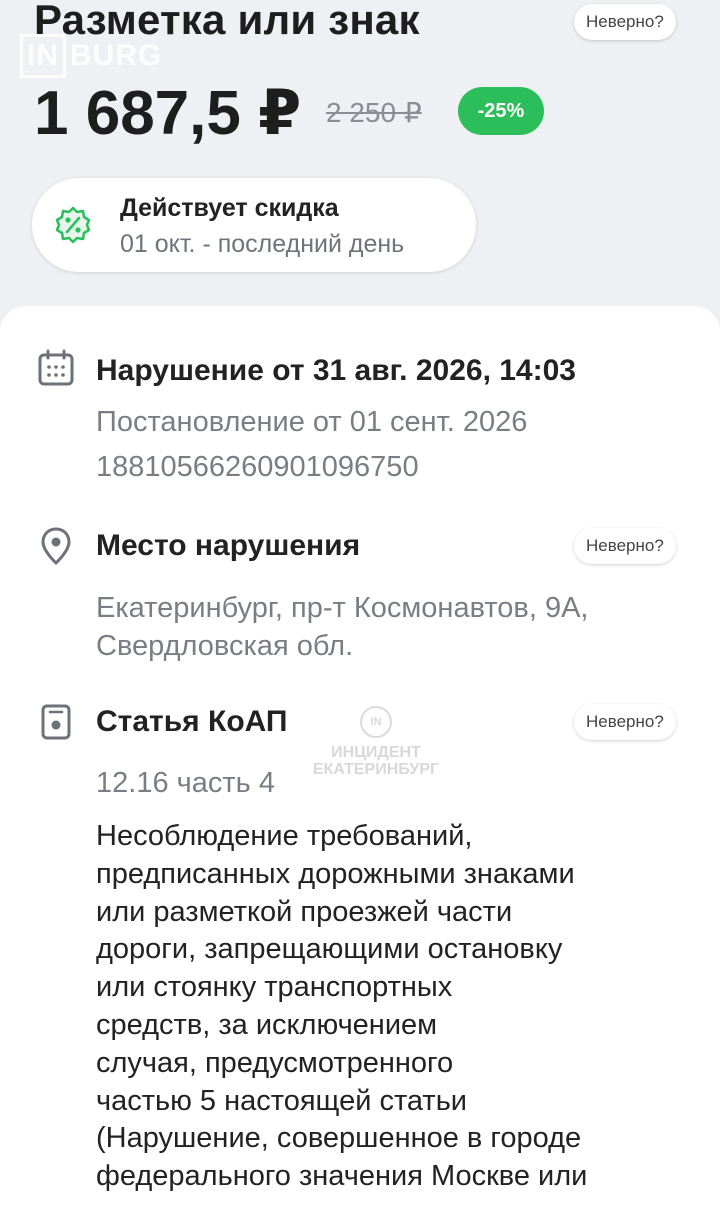  I want to click on violation-datetime: Нарушение от 31 авг. 2026, 14:03, so click(336, 370).